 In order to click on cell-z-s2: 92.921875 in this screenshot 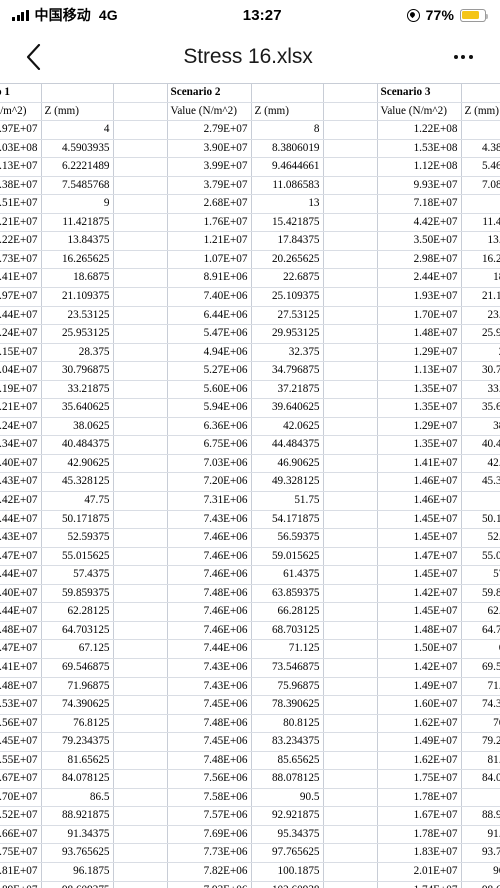, I will do `click(287, 816)`.